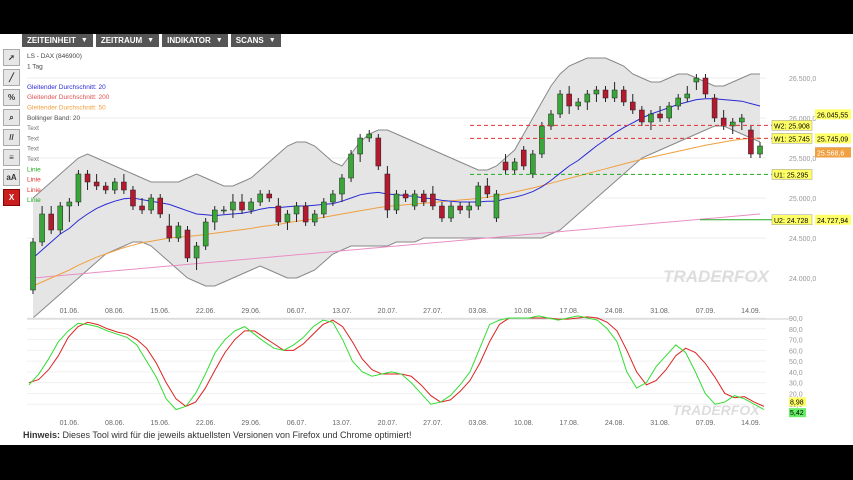  I want to click on x-tick-label: 27.07., so click(433, 311).